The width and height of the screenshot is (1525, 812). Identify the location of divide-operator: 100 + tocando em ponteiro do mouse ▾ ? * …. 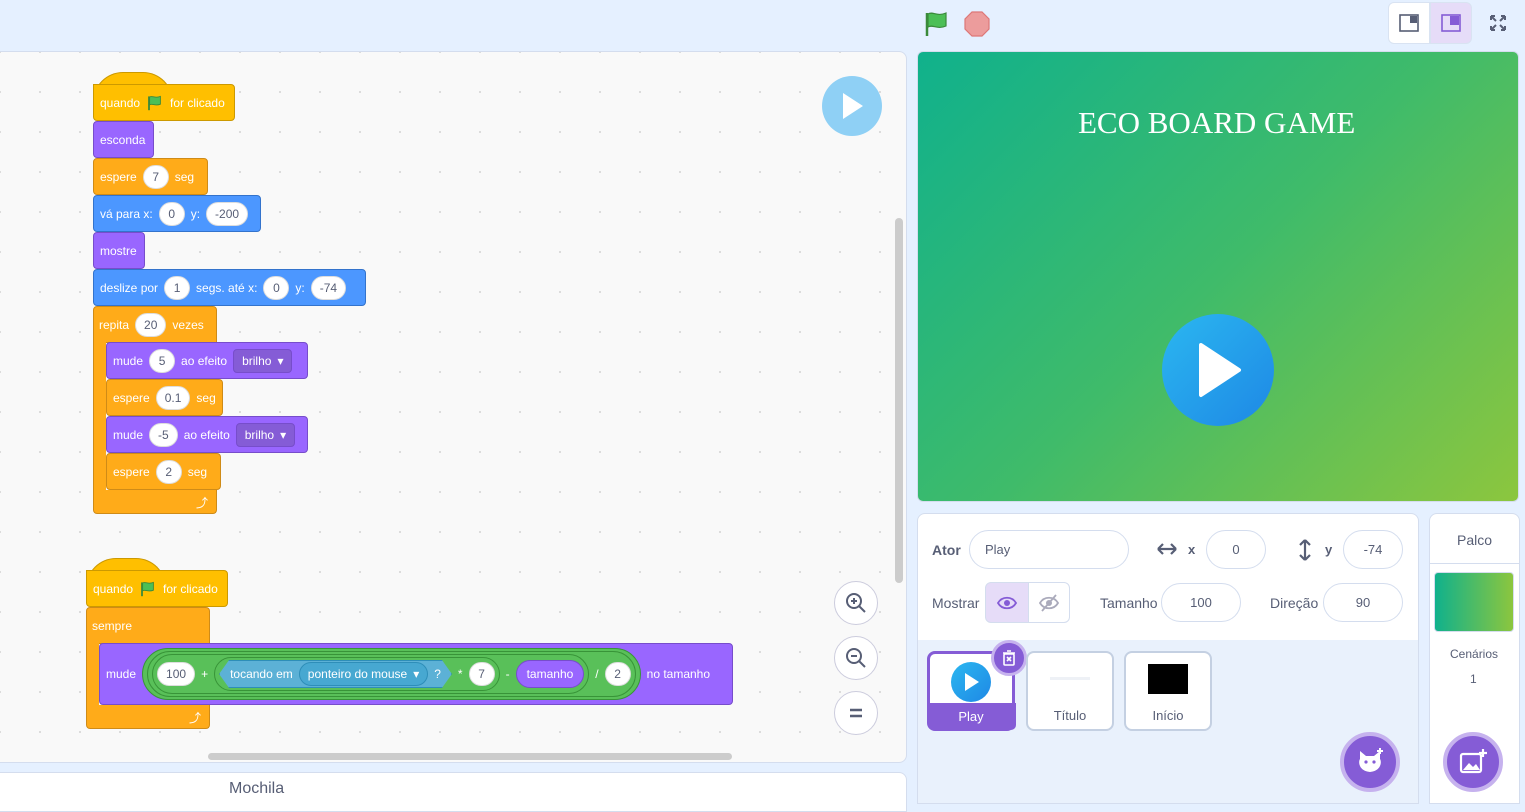
(391, 674).